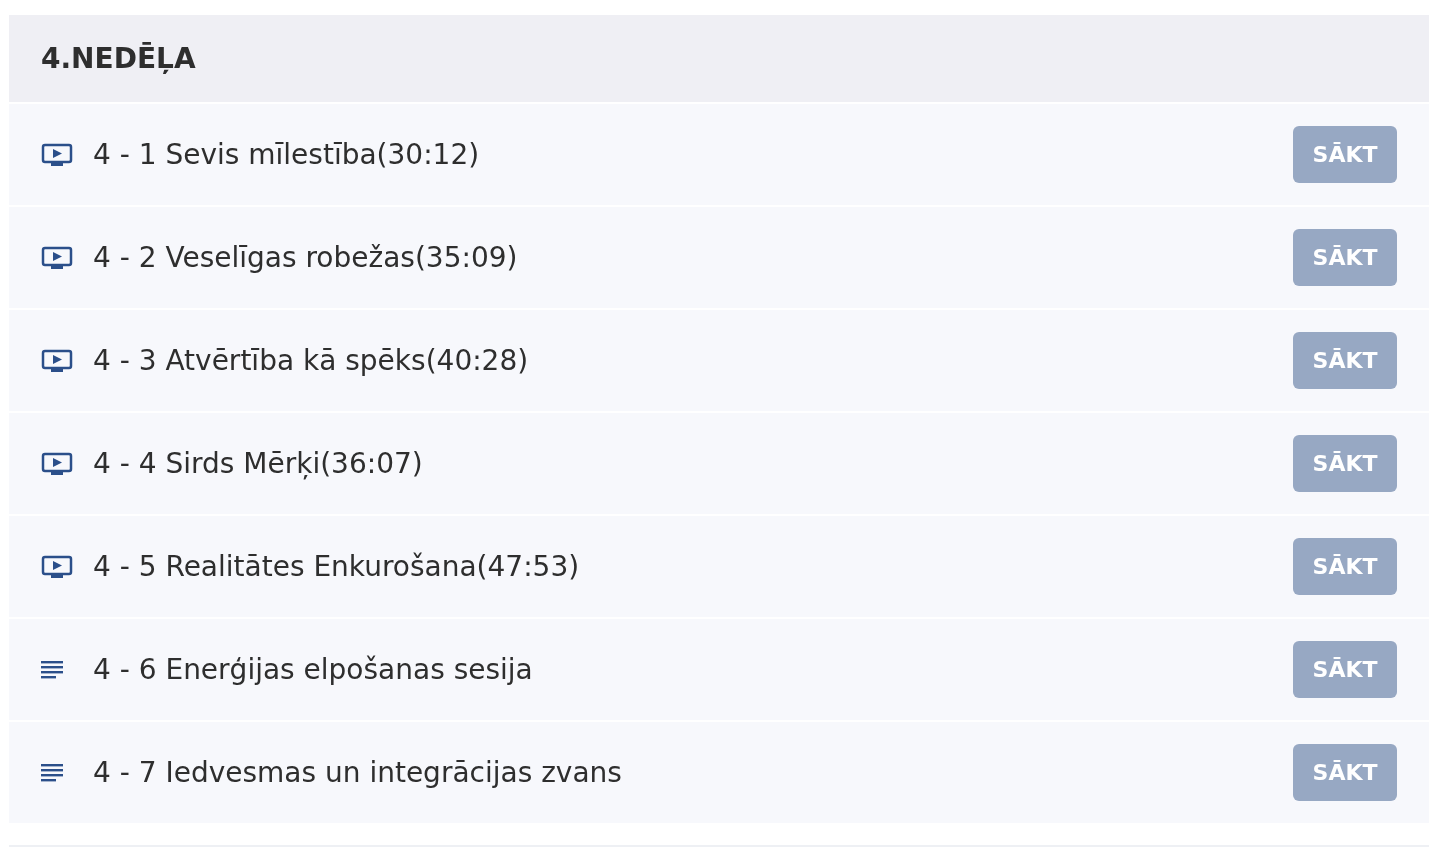  Describe the element at coordinates (313, 669) in the screenshot. I see `lesson-title: 4 - 6 Enerģijas elpošanas sesija` at that location.